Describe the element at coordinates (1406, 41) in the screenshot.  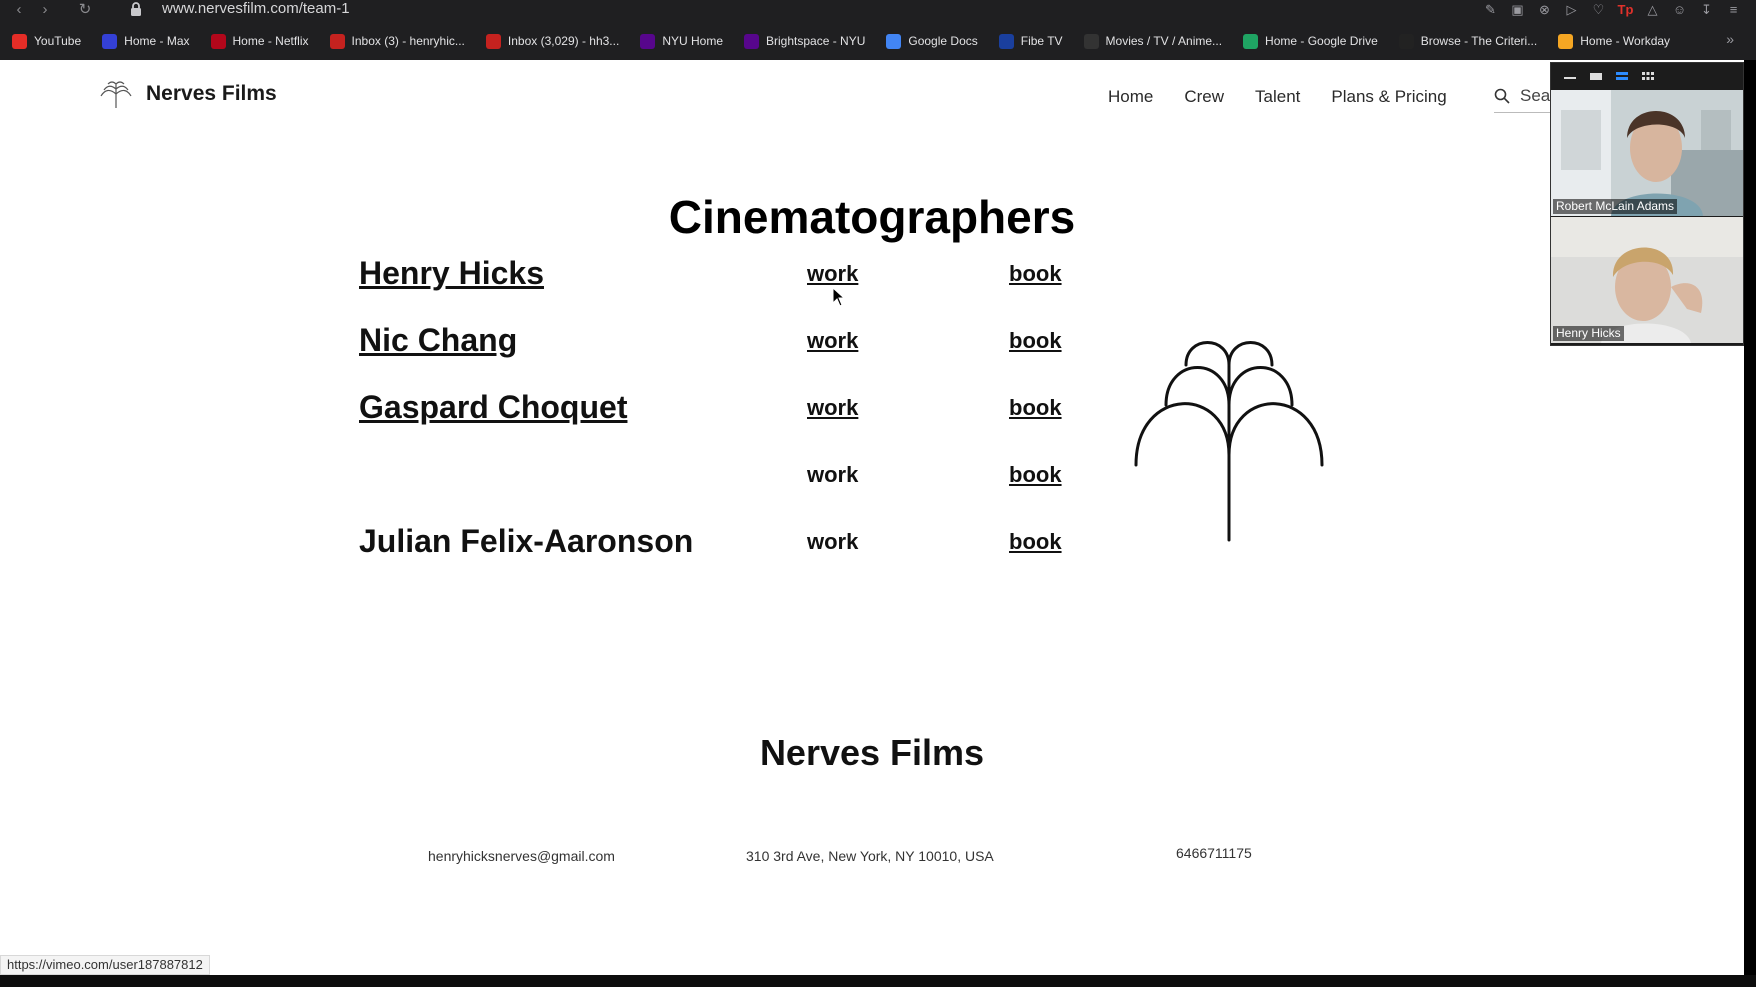
I see `criterion-icon` at that location.